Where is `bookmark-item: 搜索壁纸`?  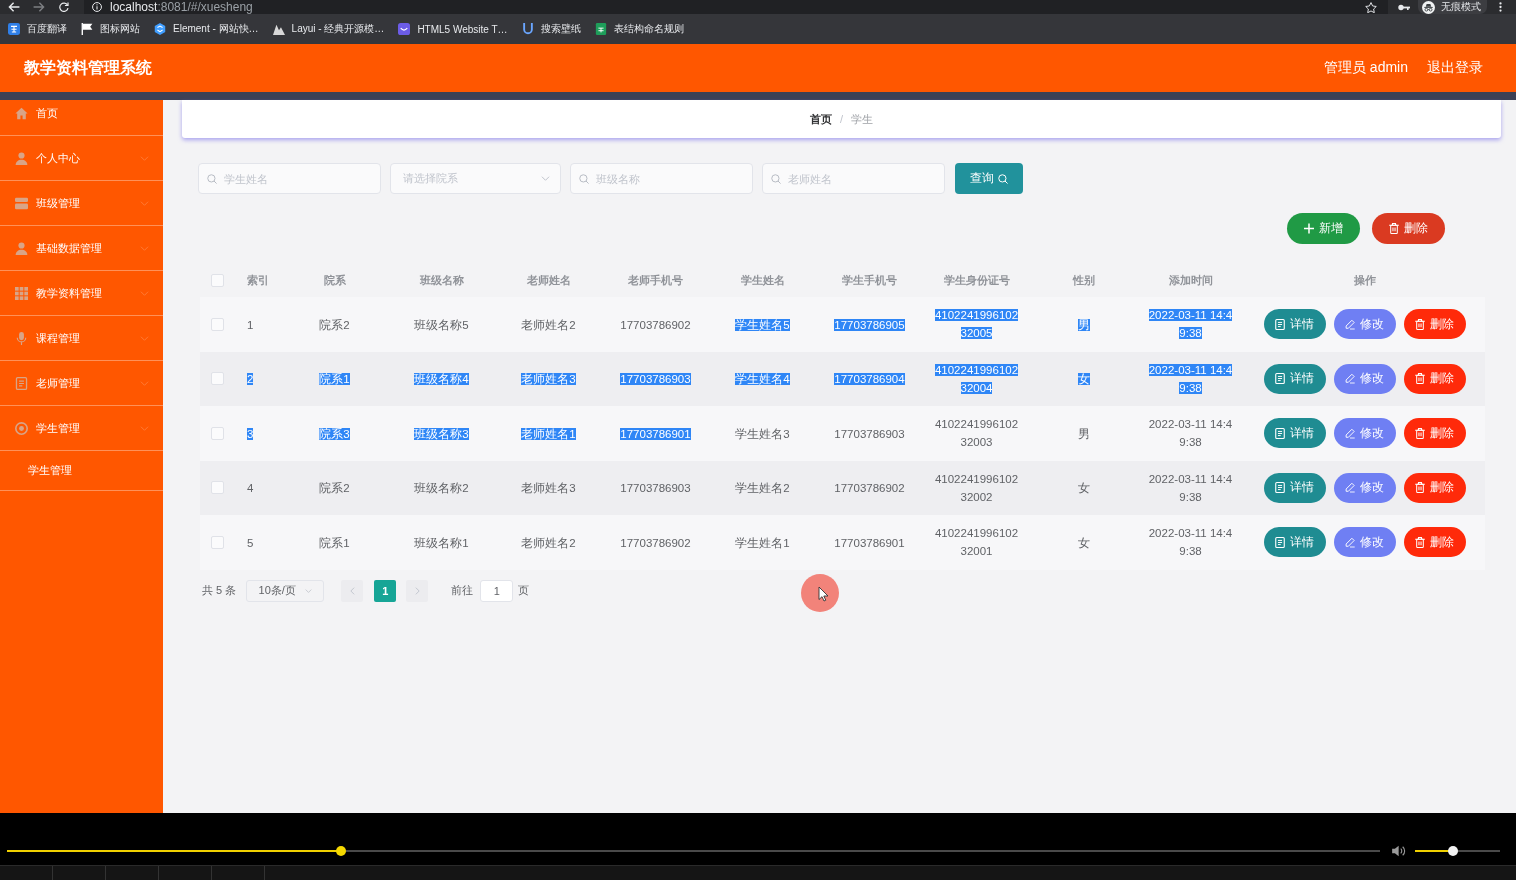
bookmark-item: 搜索壁纸 is located at coordinates (551, 29).